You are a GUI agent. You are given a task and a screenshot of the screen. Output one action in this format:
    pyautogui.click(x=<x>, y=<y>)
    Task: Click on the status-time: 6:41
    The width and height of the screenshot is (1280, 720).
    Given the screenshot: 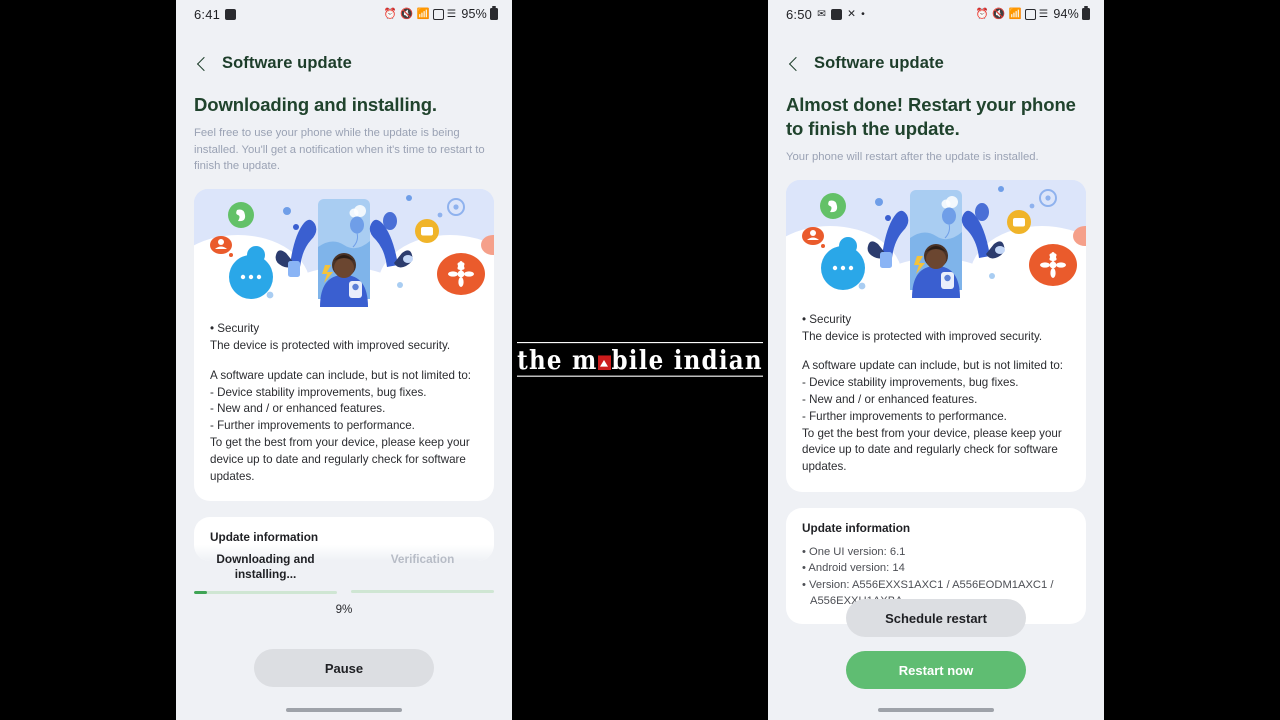 What is the action you would take?
    pyautogui.click(x=207, y=14)
    